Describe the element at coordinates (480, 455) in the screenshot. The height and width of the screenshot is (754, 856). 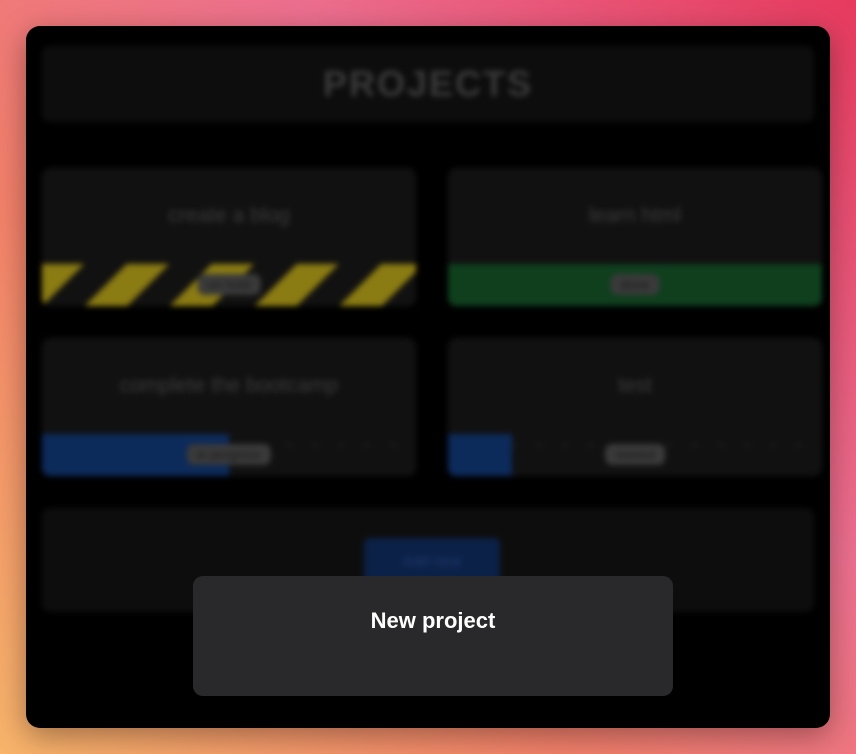
I see `progress-fill` at that location.